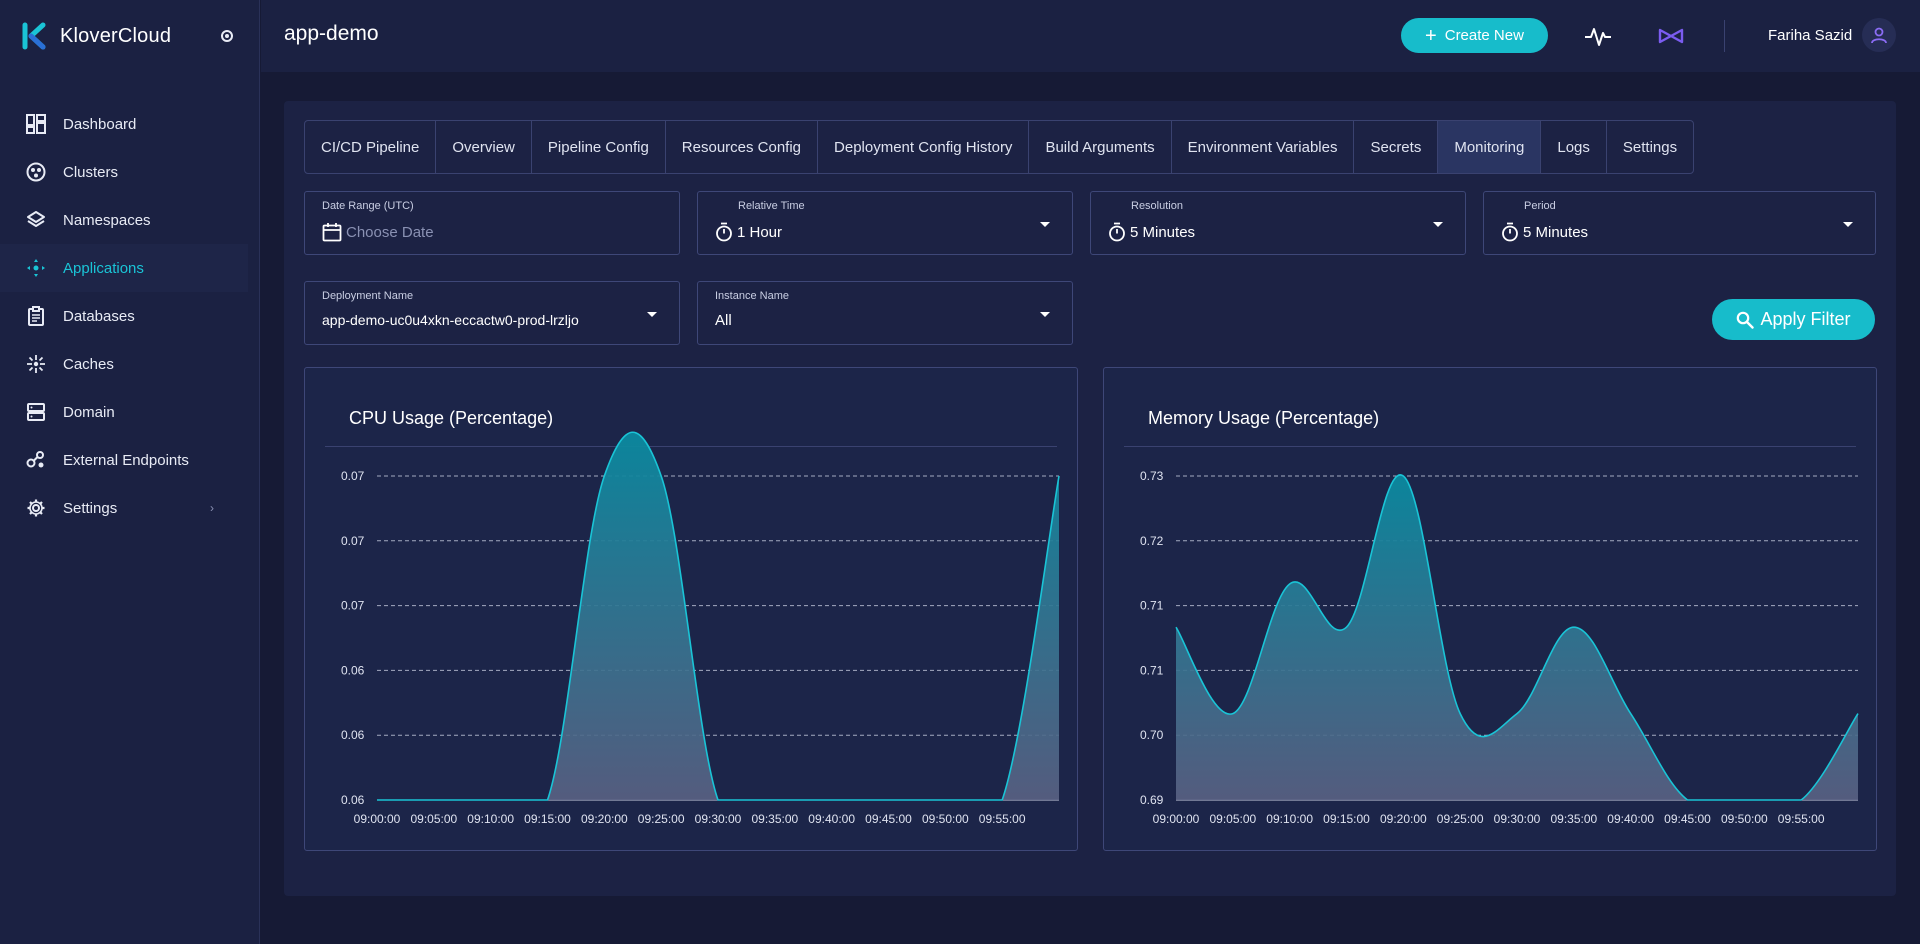 The image size is (1920, 944). I want to click on user-icon, so click(1879, 35).